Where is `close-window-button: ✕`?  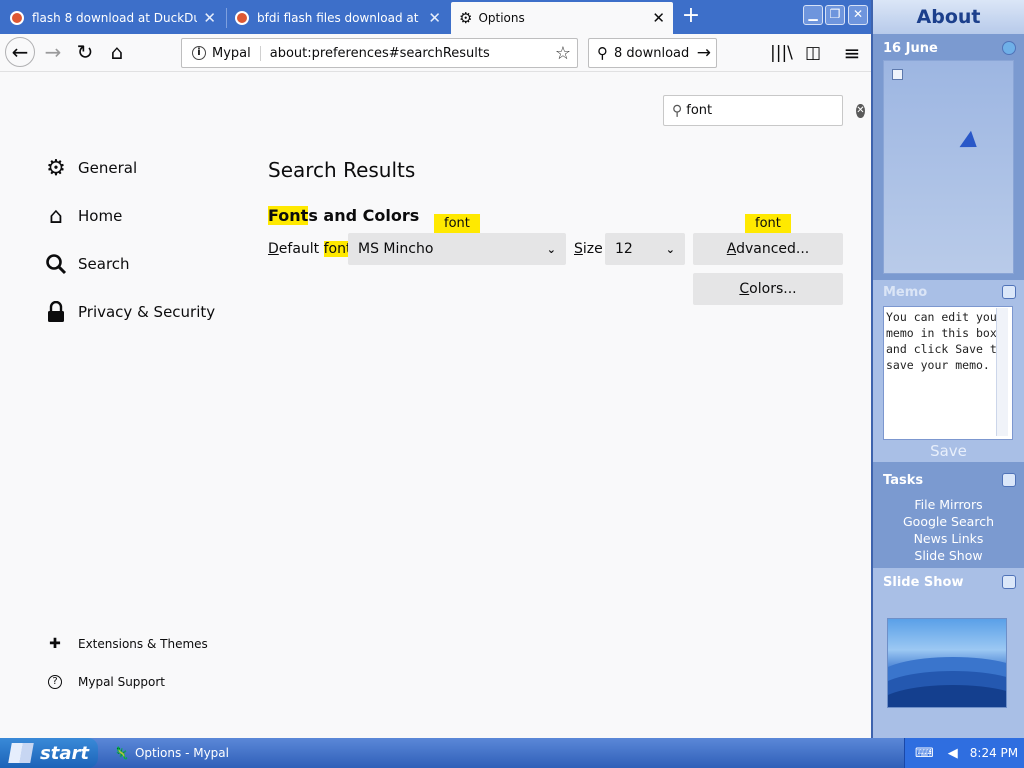 close-window-button: ✕ is located at coordinates (858, 15).